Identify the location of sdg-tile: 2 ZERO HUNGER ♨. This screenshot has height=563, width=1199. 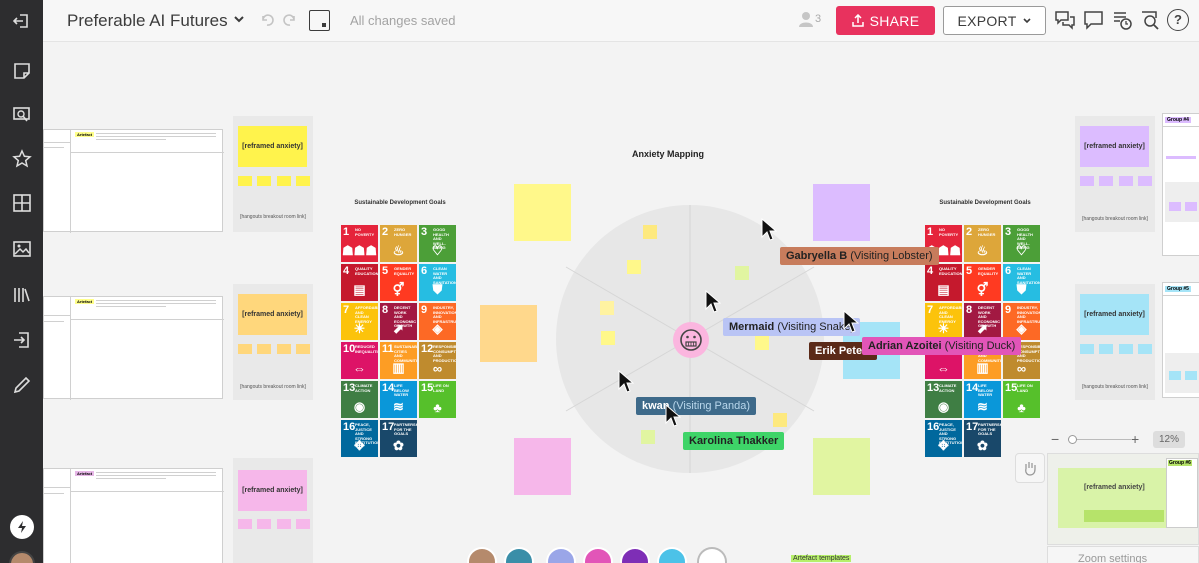
(982, 243).